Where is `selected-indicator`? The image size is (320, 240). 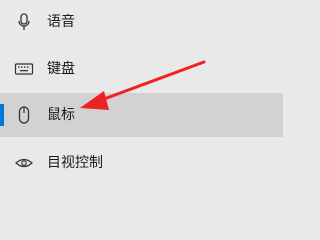
selected-indicator is located at coordinates (2, 115).